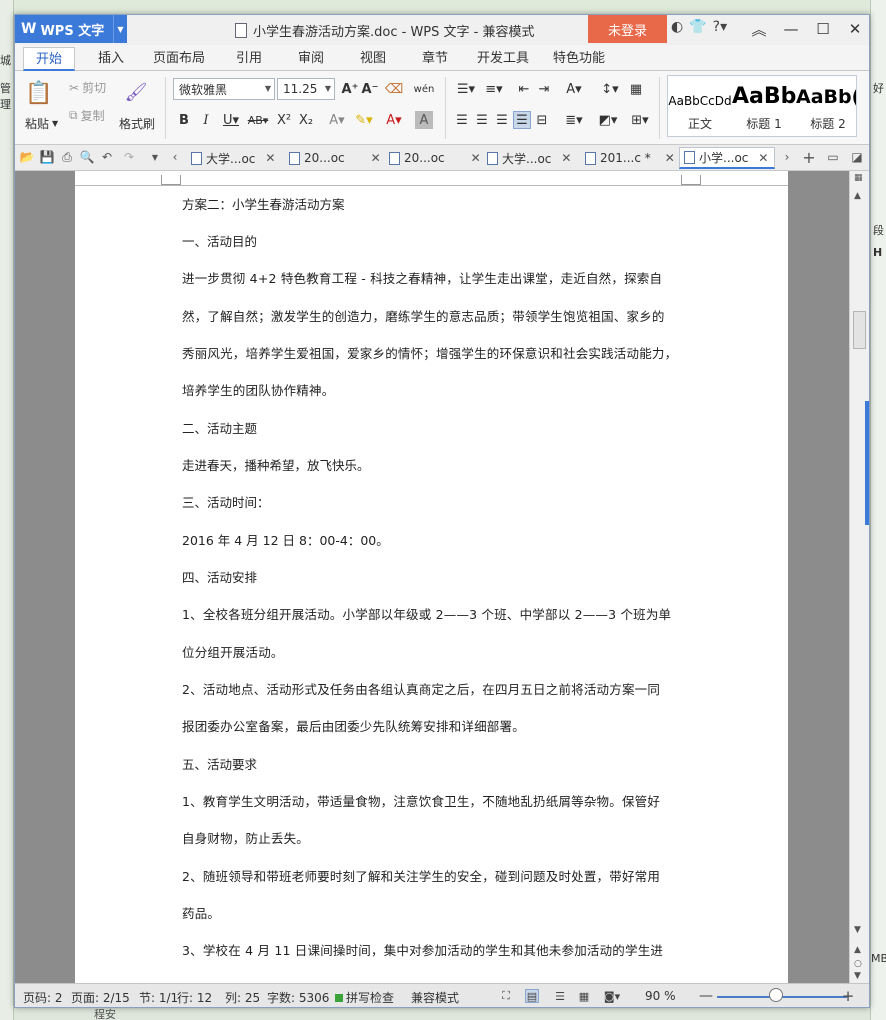 This screenshot has height=1020, width=886. Describe the element at coordinates (584, 996) in the screenshot. I see `web-view-icon: ▦` at that location.